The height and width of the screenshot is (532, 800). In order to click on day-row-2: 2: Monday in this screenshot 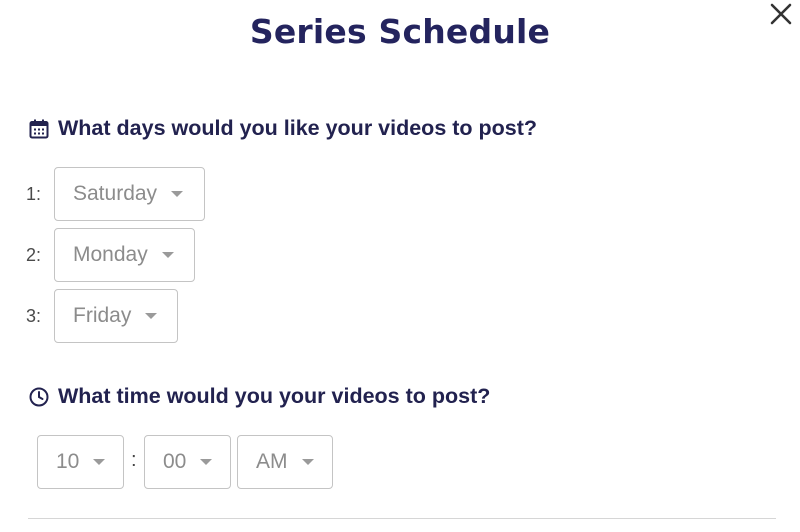, I will do `click(110, 255)`.